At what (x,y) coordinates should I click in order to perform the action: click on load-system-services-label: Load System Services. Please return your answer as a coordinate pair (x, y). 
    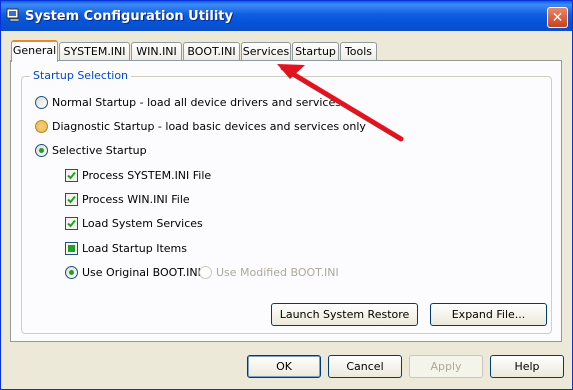
    Looking at the image, I should click on (142, 223).